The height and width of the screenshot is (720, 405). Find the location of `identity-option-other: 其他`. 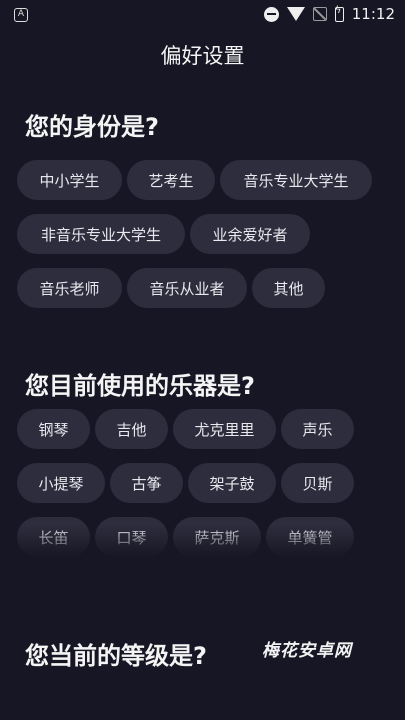

identity-option-other: 其他 is located at coordinates (288, 288).